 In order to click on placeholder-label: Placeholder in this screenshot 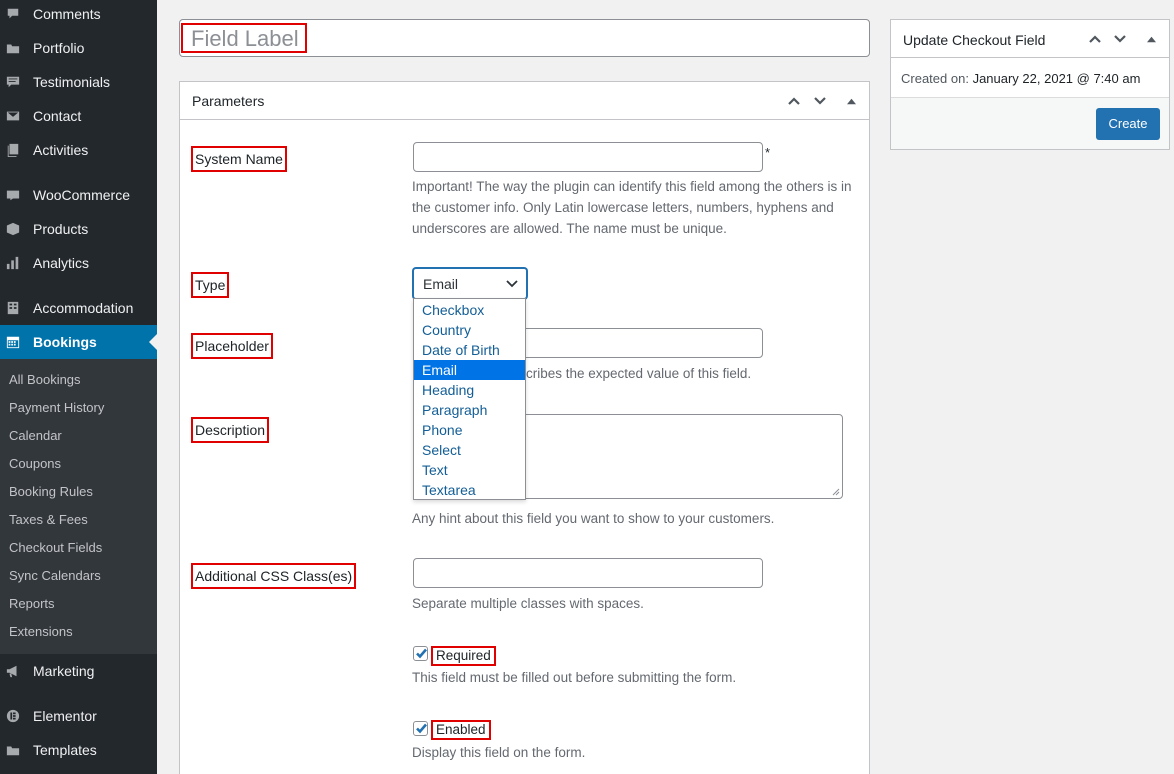, I will do `click(232, 346)`.